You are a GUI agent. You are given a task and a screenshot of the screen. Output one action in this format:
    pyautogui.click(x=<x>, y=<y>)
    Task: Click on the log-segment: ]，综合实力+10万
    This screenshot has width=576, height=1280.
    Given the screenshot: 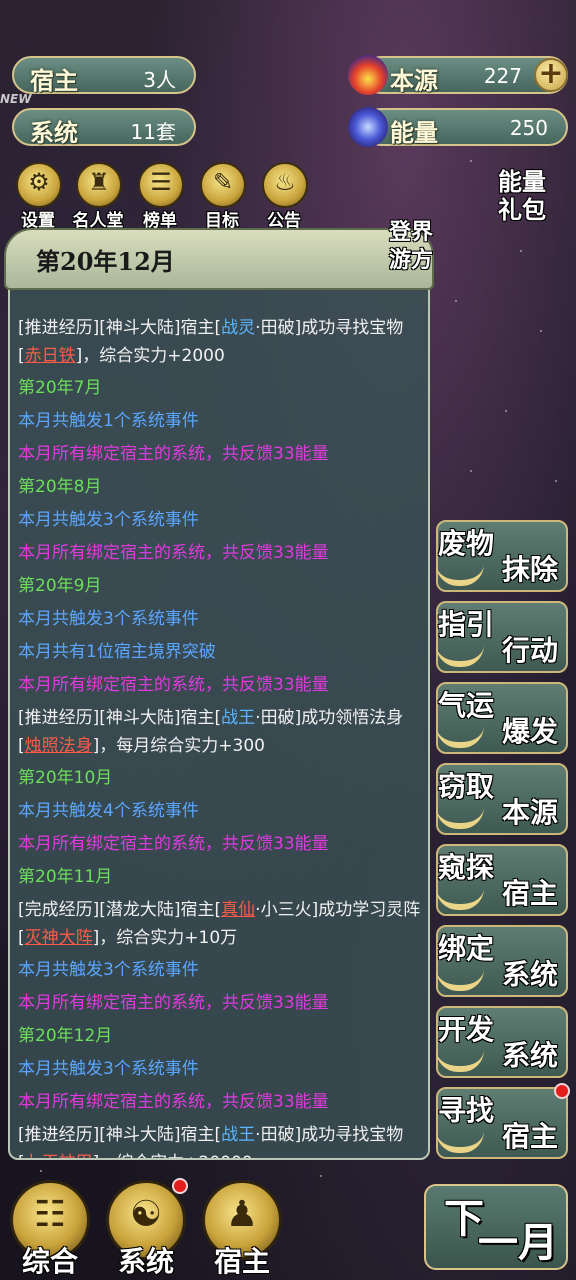 What is the action you would take?
    pyautogui.click(x=165, y=938)
    